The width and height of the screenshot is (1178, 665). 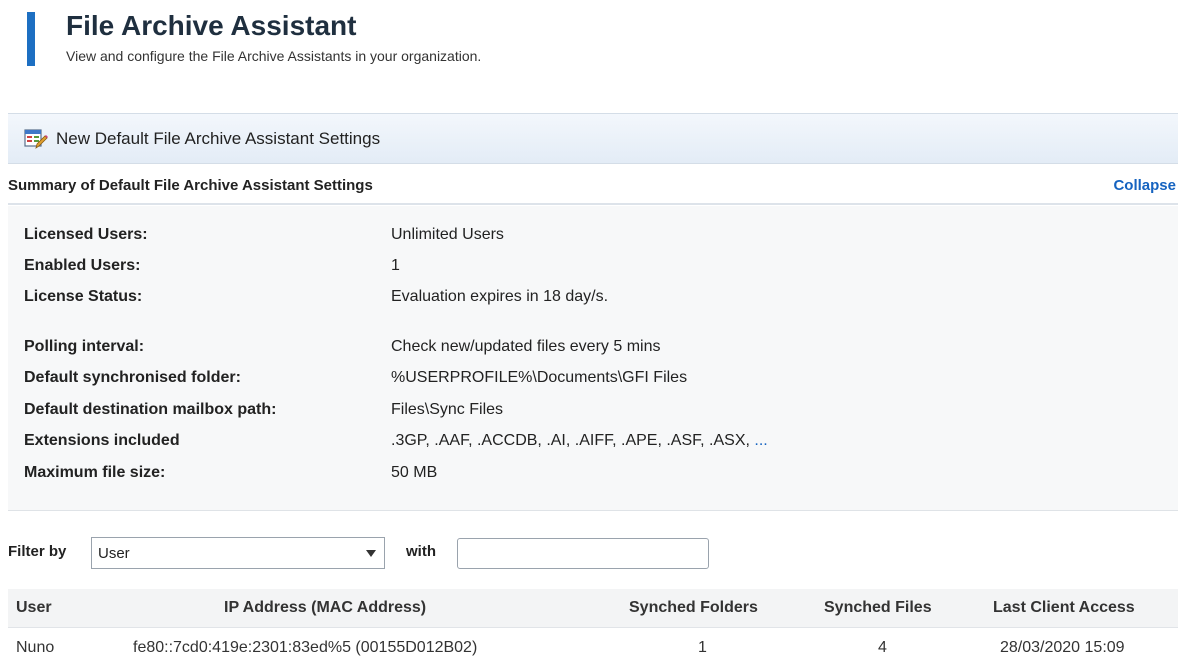 I want to click on filter-by-selected-value: User, so click(x=114, y=553).